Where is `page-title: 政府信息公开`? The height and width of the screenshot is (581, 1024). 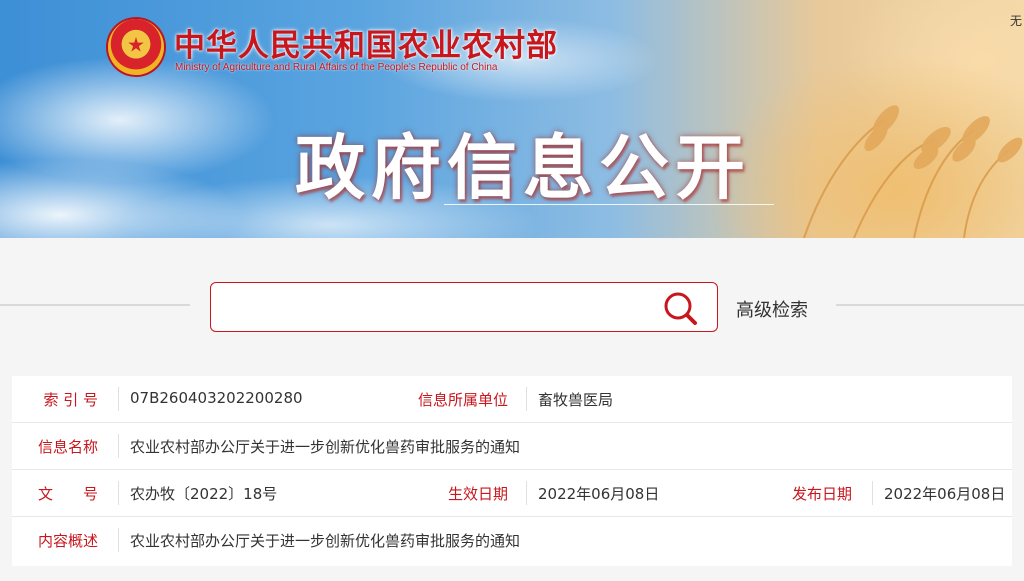 page-title: 政府信息公开 is located at coordinates (523, 168).